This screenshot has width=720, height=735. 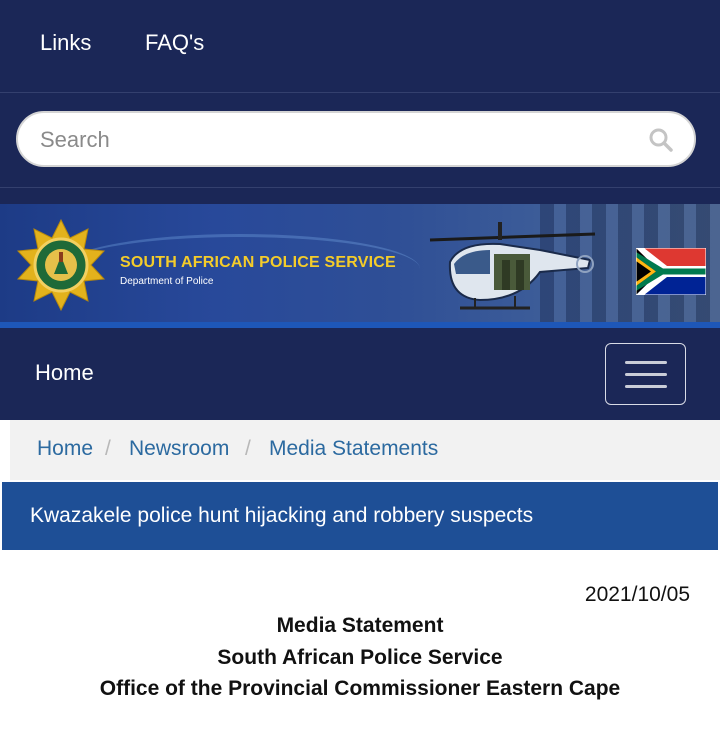 I want to click on search-bar, so click(x=360, y=140).